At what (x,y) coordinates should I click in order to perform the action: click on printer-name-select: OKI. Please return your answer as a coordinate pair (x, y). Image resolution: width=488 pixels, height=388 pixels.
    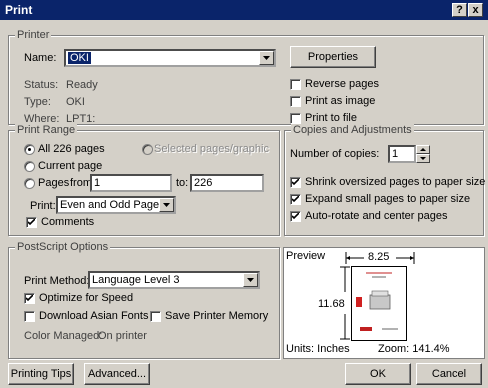
    Looking at the image, I should click on (170, 58).